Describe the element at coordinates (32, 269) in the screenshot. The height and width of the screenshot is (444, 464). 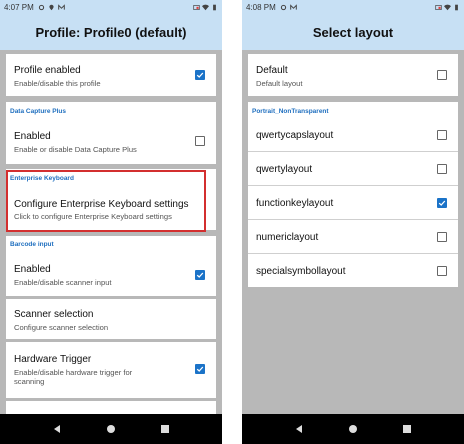
I see `barcode-enabled-title: Enabled` at that location.